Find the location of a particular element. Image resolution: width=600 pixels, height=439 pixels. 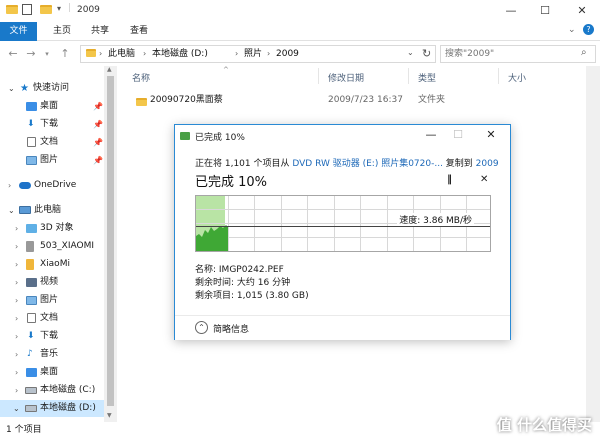

tab-view: 查看 is located at coordinates (139, 31).